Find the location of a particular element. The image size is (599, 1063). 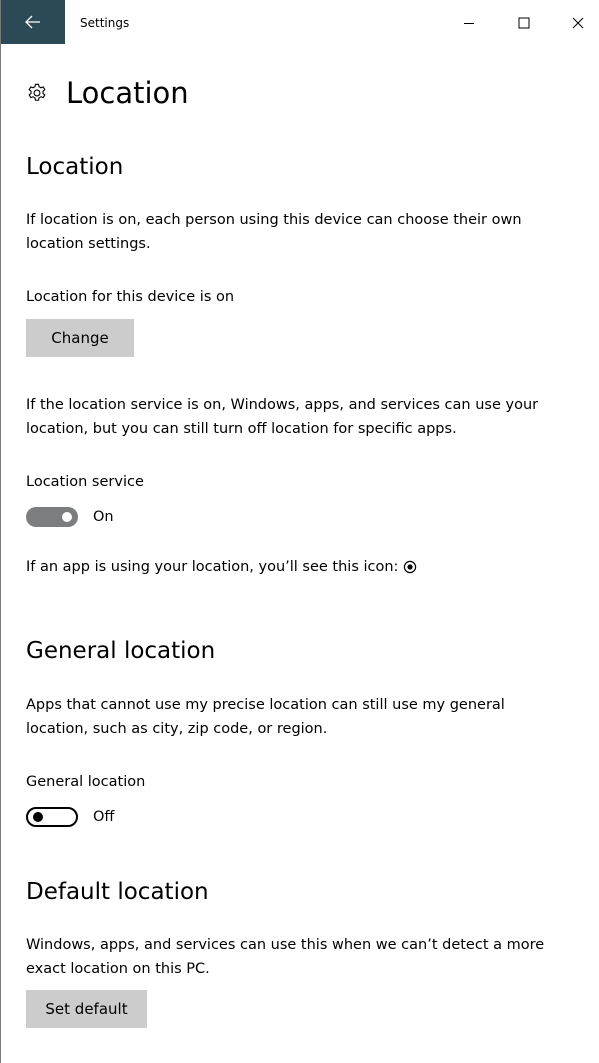

general-location-toggle-row: Off is located at coordinates (70, 817).